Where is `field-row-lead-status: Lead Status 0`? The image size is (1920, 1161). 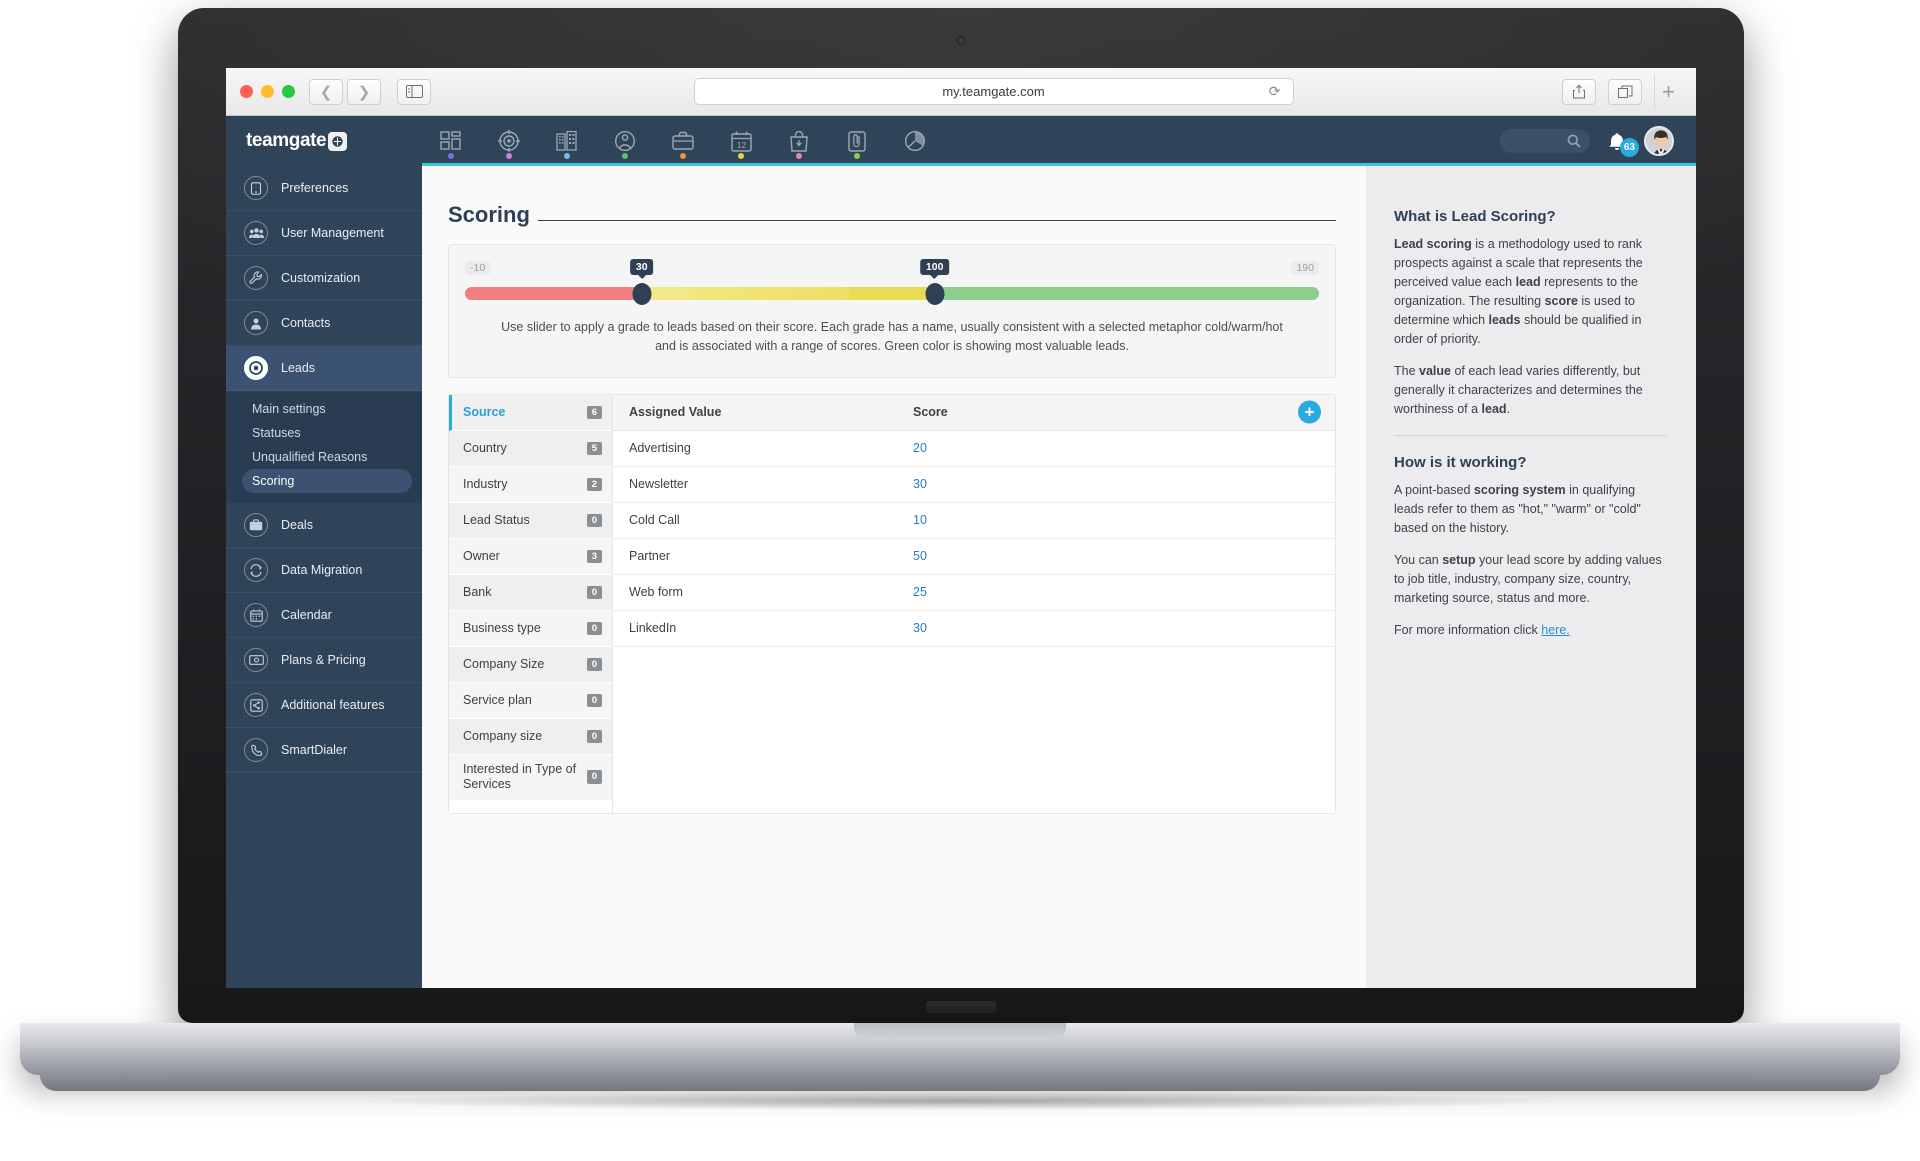 field-row-lead-status: Lead Status 0 is located at coordinates (530, 520).